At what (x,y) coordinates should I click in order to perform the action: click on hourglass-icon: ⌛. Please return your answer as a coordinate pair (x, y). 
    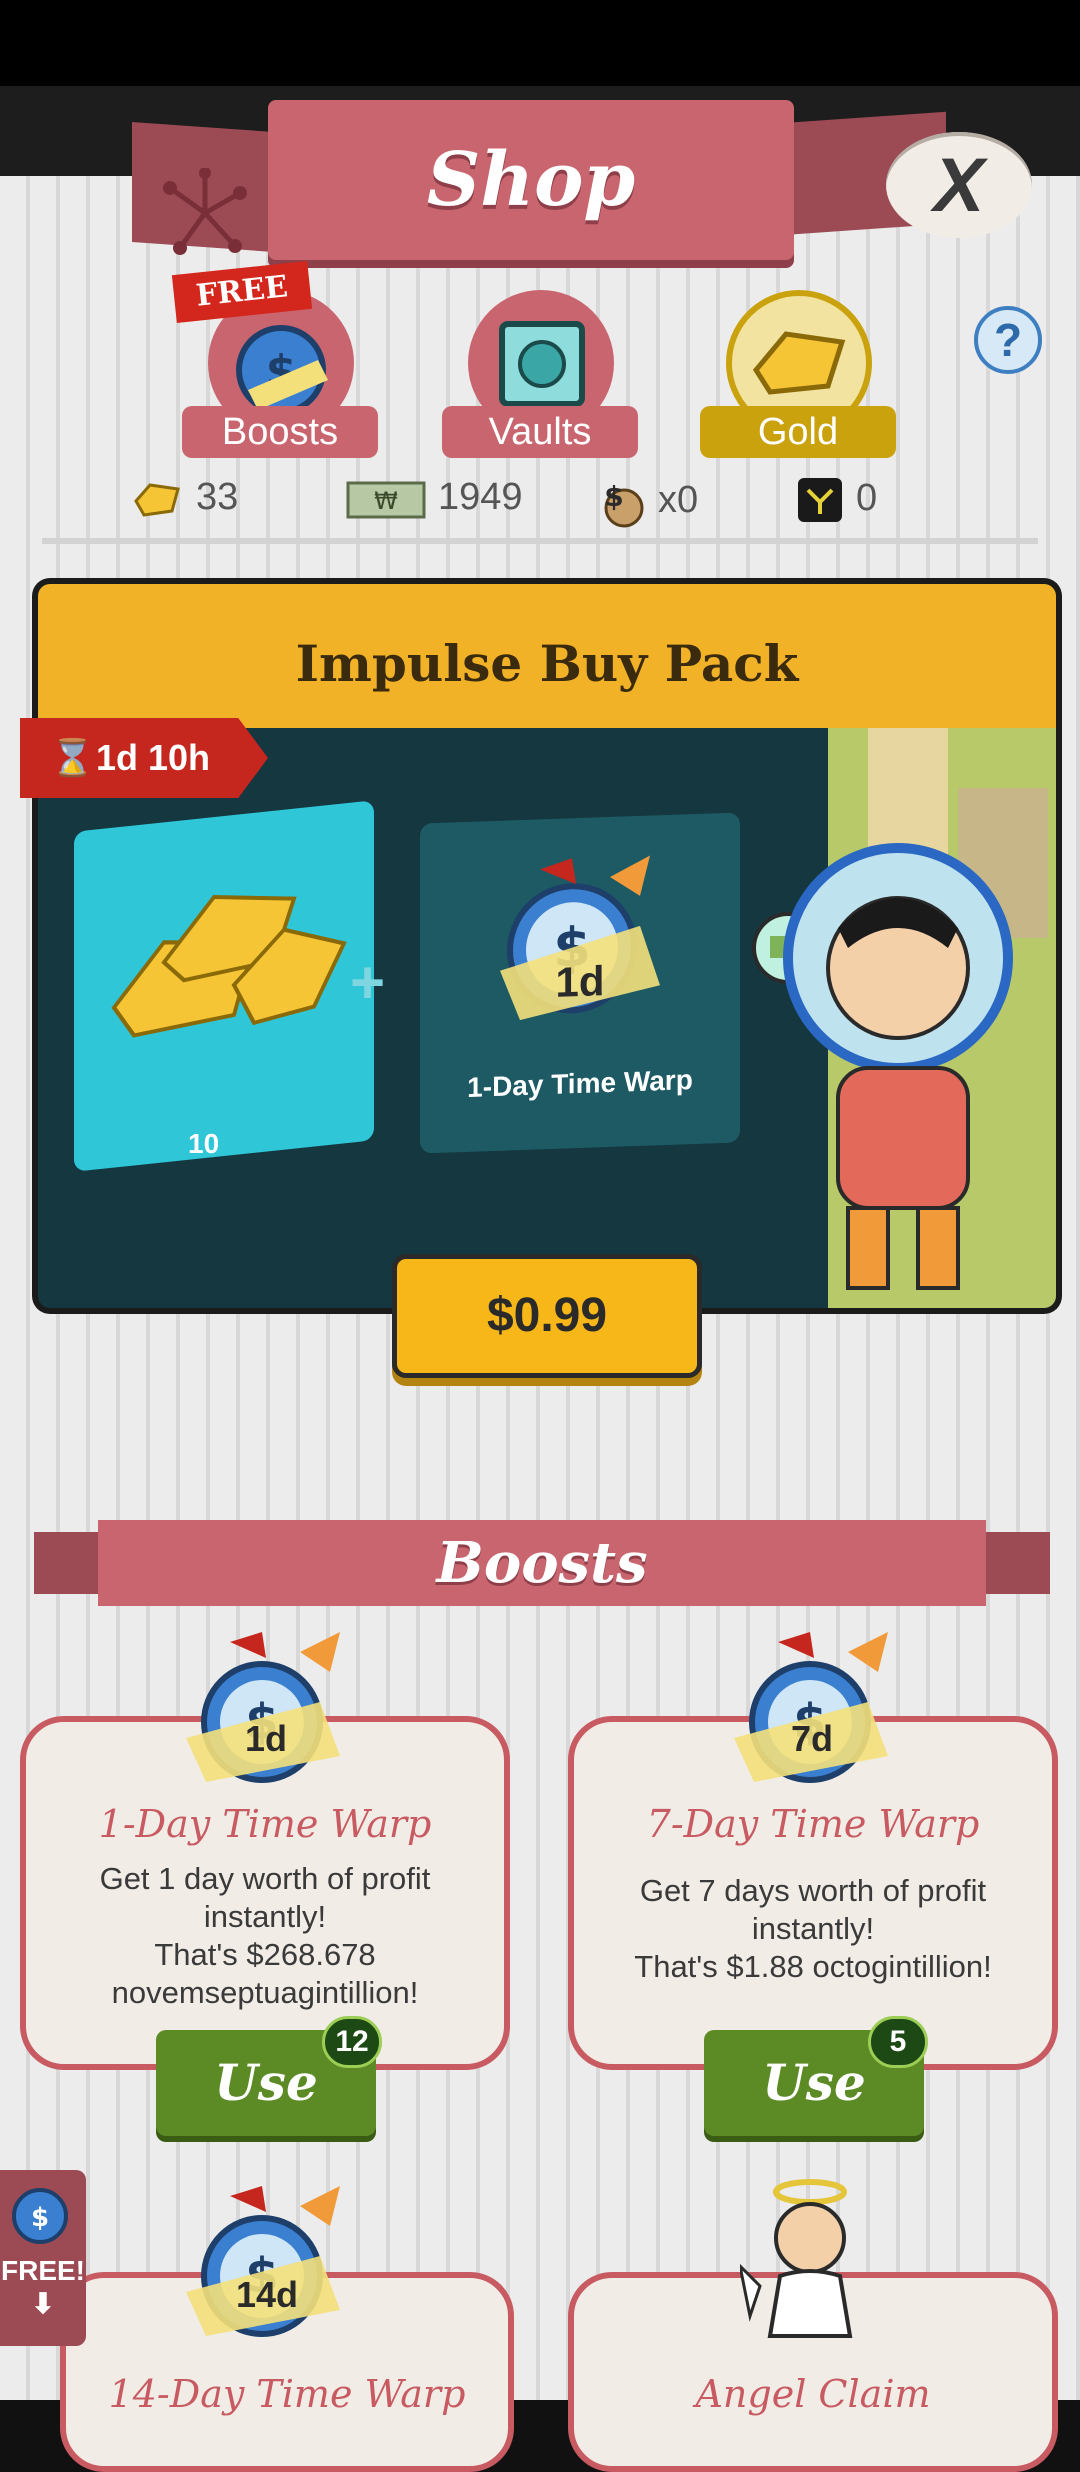
    Looking at the image, I should click on (72, 757).